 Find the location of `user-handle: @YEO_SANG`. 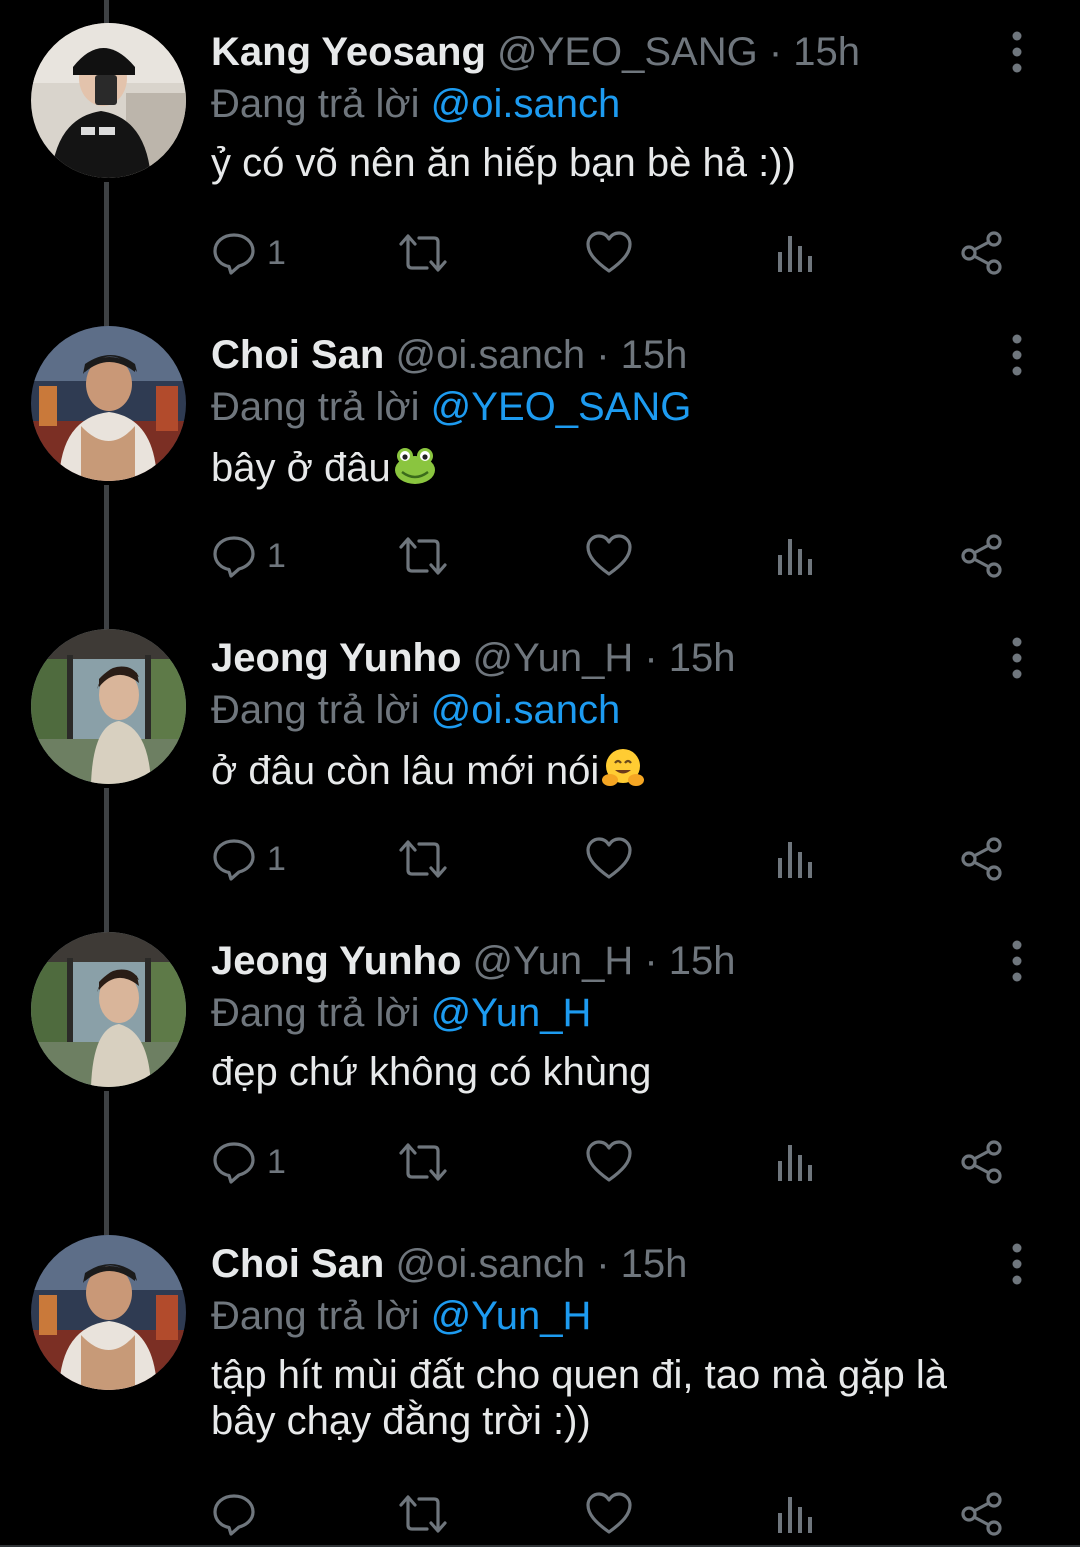

user-handle: @YEO_SANG is located at coordinates (627, 52).